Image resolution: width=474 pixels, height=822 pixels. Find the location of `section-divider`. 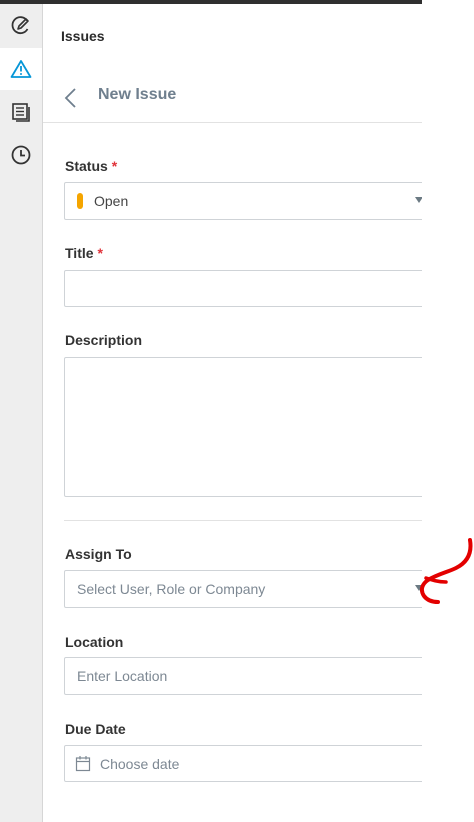

section-divider is located at coordinates (243, 520).